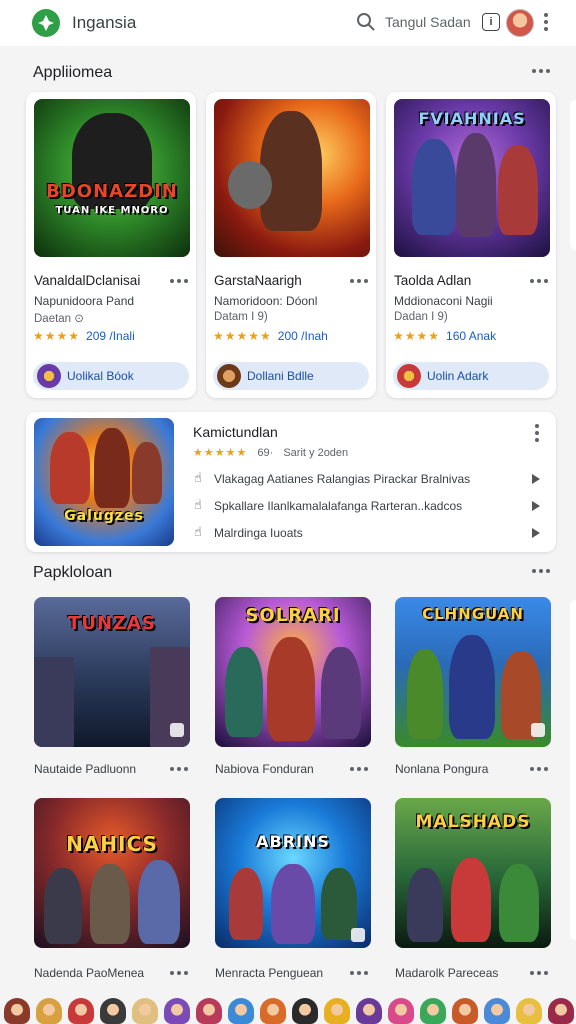 The image size is (576, 1024). I want to click on game-date: Daetan ⊙, so click(59, 319).